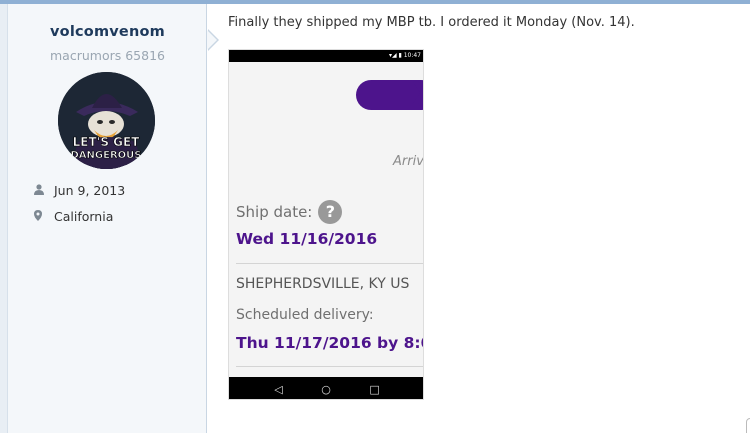 The width and height of the screenshot is (750, 433). I want to click on username-link: volcomvenom, so click(107, 32).